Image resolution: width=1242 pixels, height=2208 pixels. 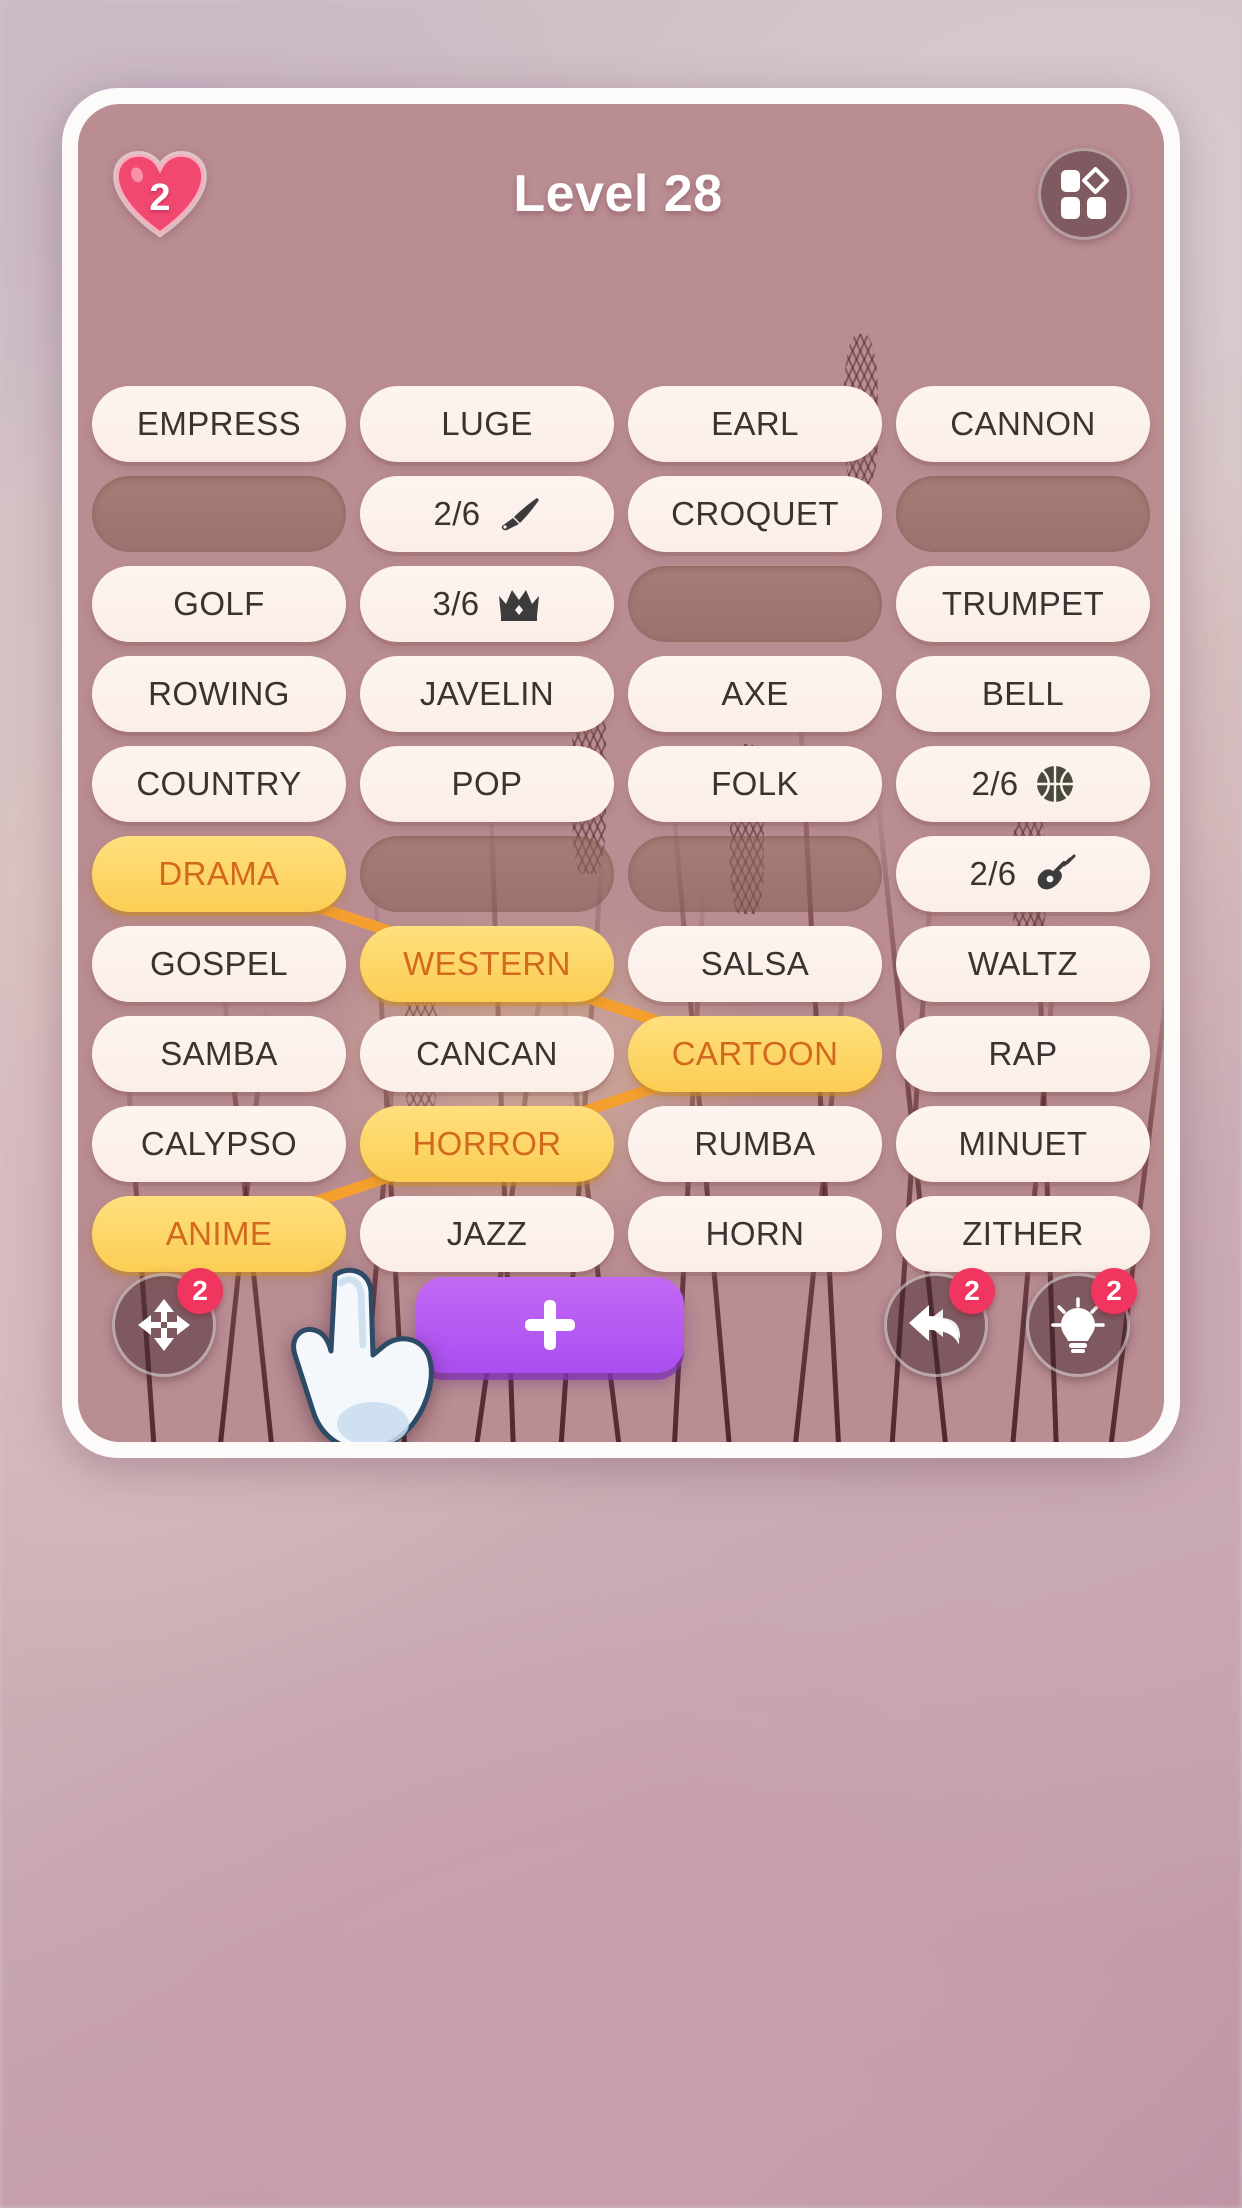 I want to click on action-bar: 2 2 2, so click(x=621, y=1325).